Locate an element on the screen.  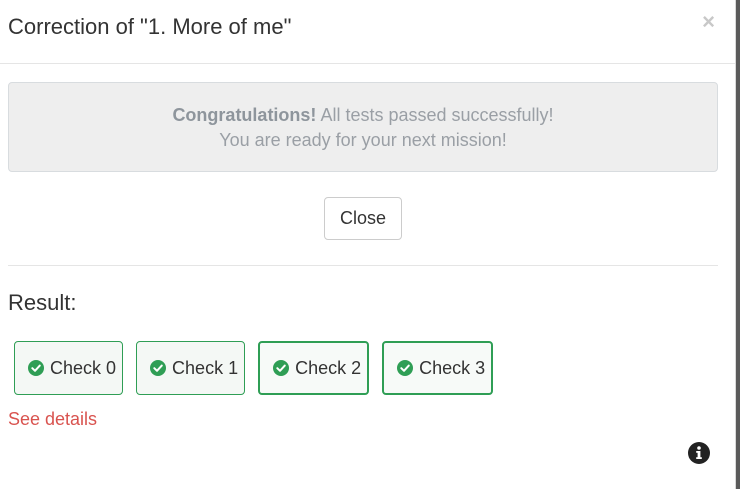
info-circle-icon is located at coordinates (699, 453).